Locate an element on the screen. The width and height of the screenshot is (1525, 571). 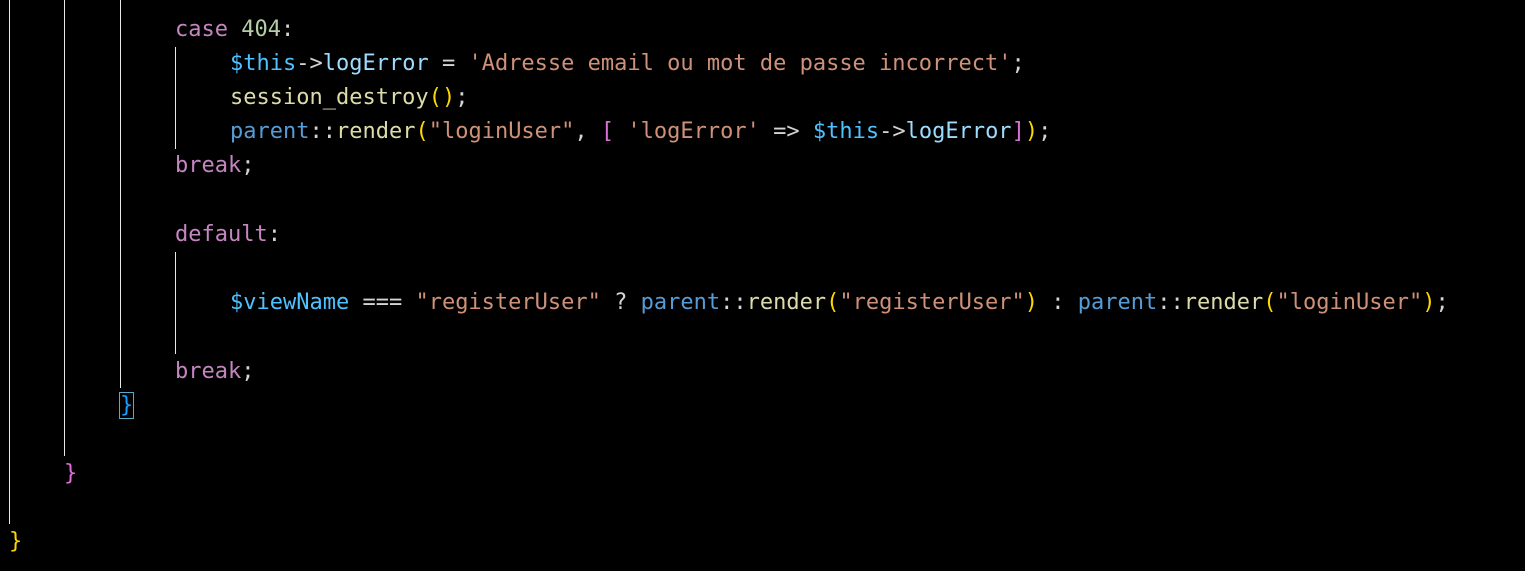
string-key: 'logError' is located at coordinates (693, 131).